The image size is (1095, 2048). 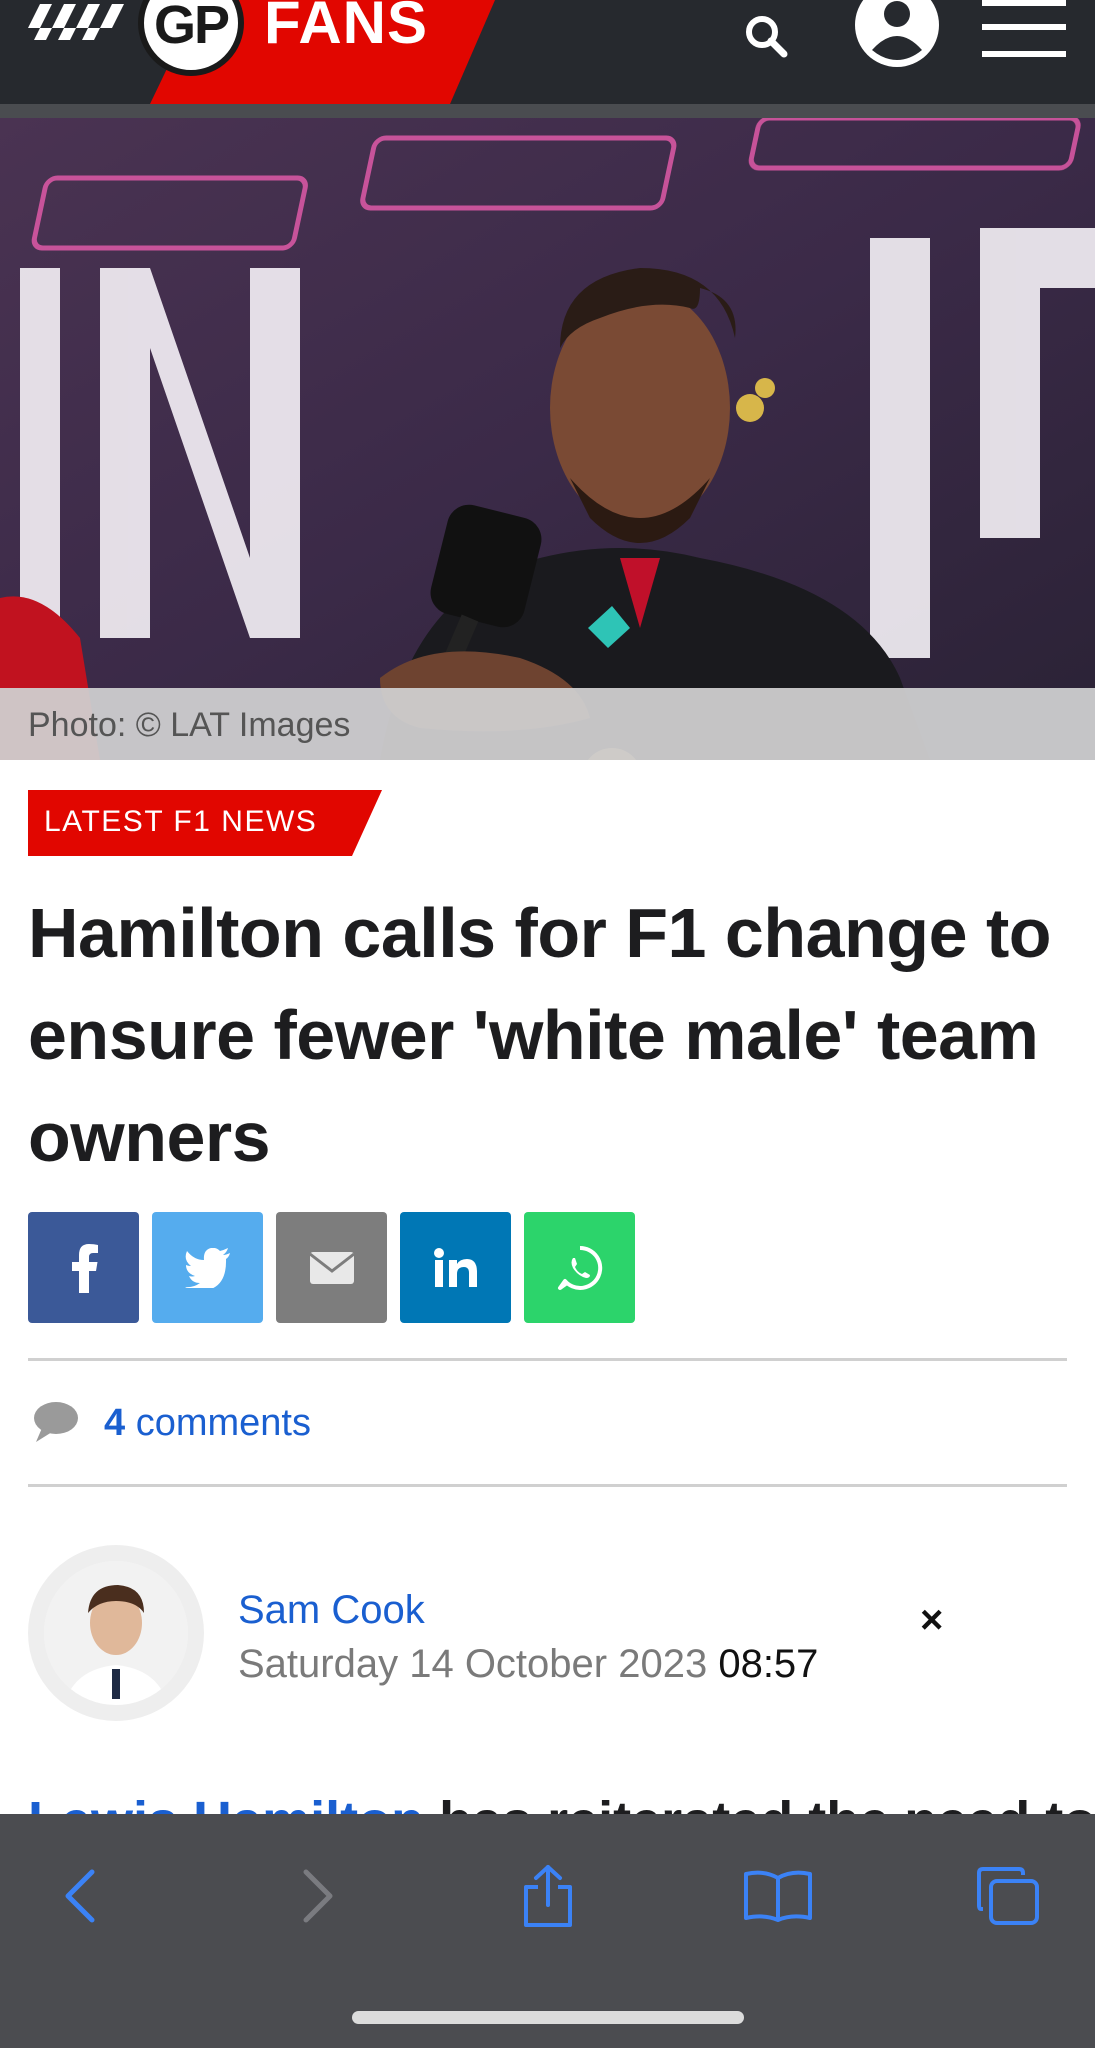 I want to click on publish-date-text: Saturday 14 October 2023, so click(x=473, y=1664).